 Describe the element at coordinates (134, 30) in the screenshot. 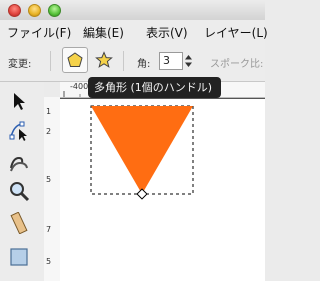

I see `menubar: ファイル(F) 編集(E) 表示(V) レイヤー(L)` at that location.